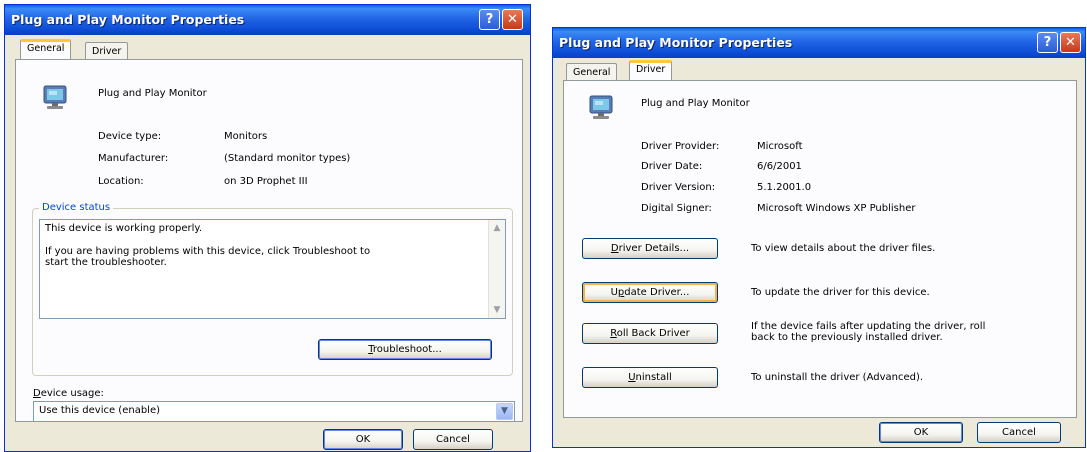 Image resolution: width=1087 pixels, height=452 pixels. What do you see at coordinates (133, 158) in the screenshot?
I see `property-label: Manufacturer:` at bounding box center [133, 158].